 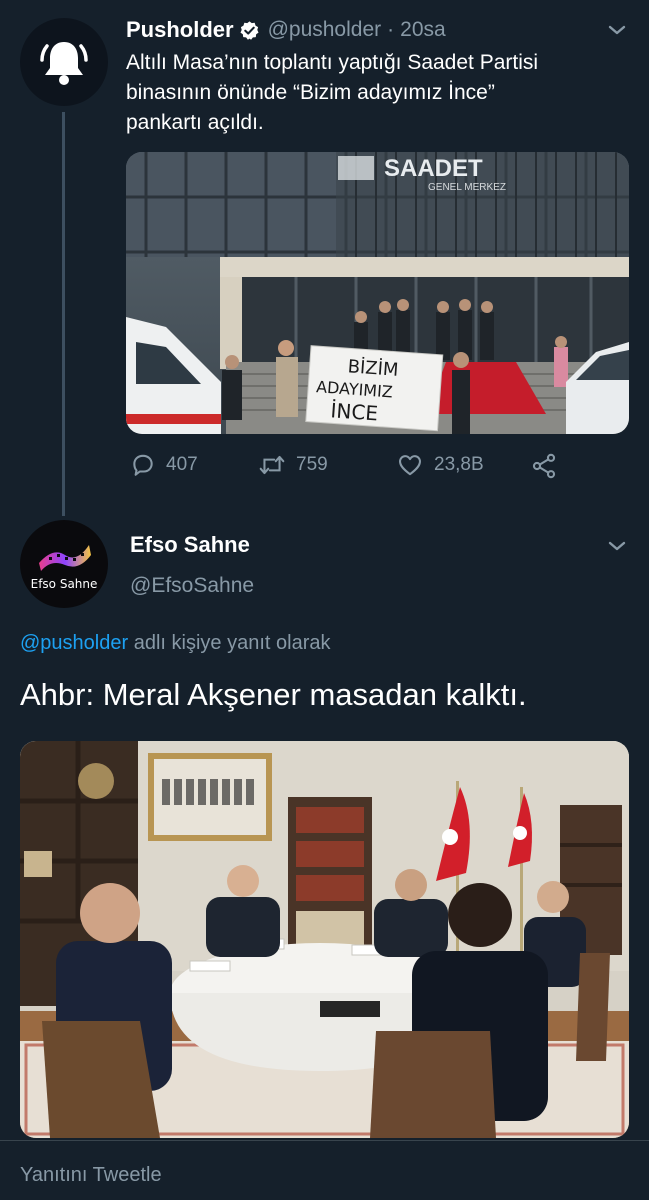 I want to click on tweet2-author-name: Efso Sahne, so click(x=190, y=545).